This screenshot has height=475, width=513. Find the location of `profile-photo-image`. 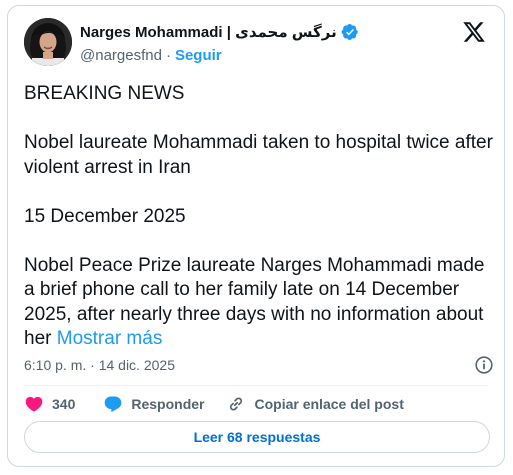

profile-photo-image is located at coordinates (48, 42).